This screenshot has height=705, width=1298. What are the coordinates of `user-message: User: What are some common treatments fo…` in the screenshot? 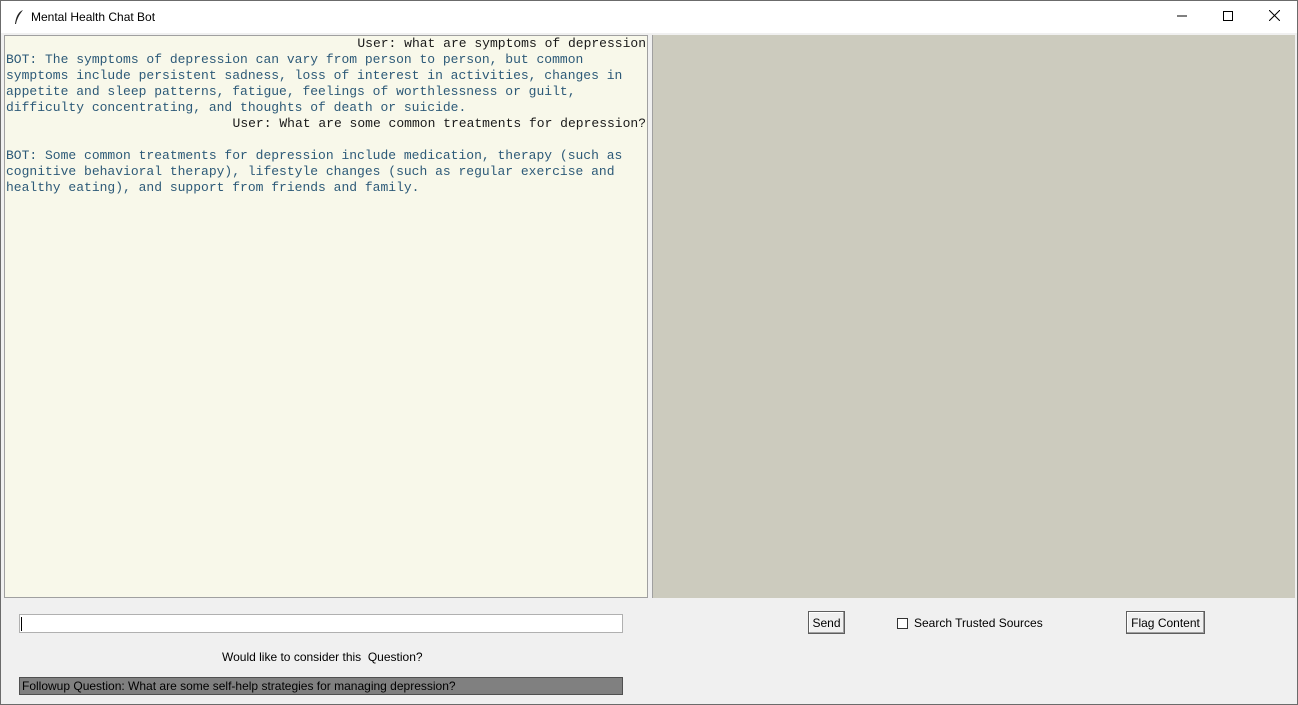 It's located at (439, 123).